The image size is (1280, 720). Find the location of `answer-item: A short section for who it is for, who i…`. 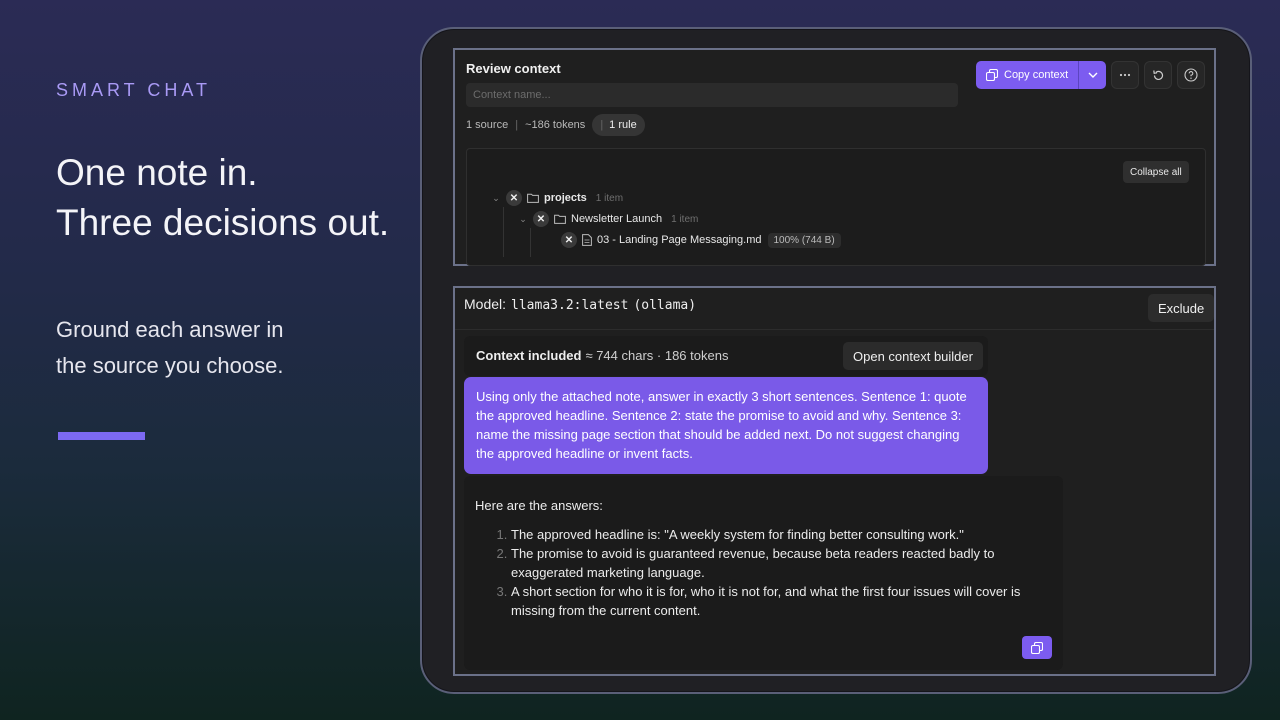

answer-item: A short section for who it is for, who i… is located at coordinates (781, 601).